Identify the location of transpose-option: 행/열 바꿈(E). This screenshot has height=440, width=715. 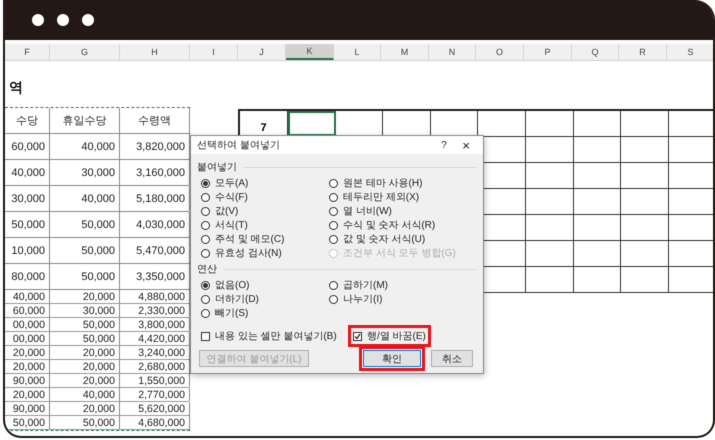
(389, 336).